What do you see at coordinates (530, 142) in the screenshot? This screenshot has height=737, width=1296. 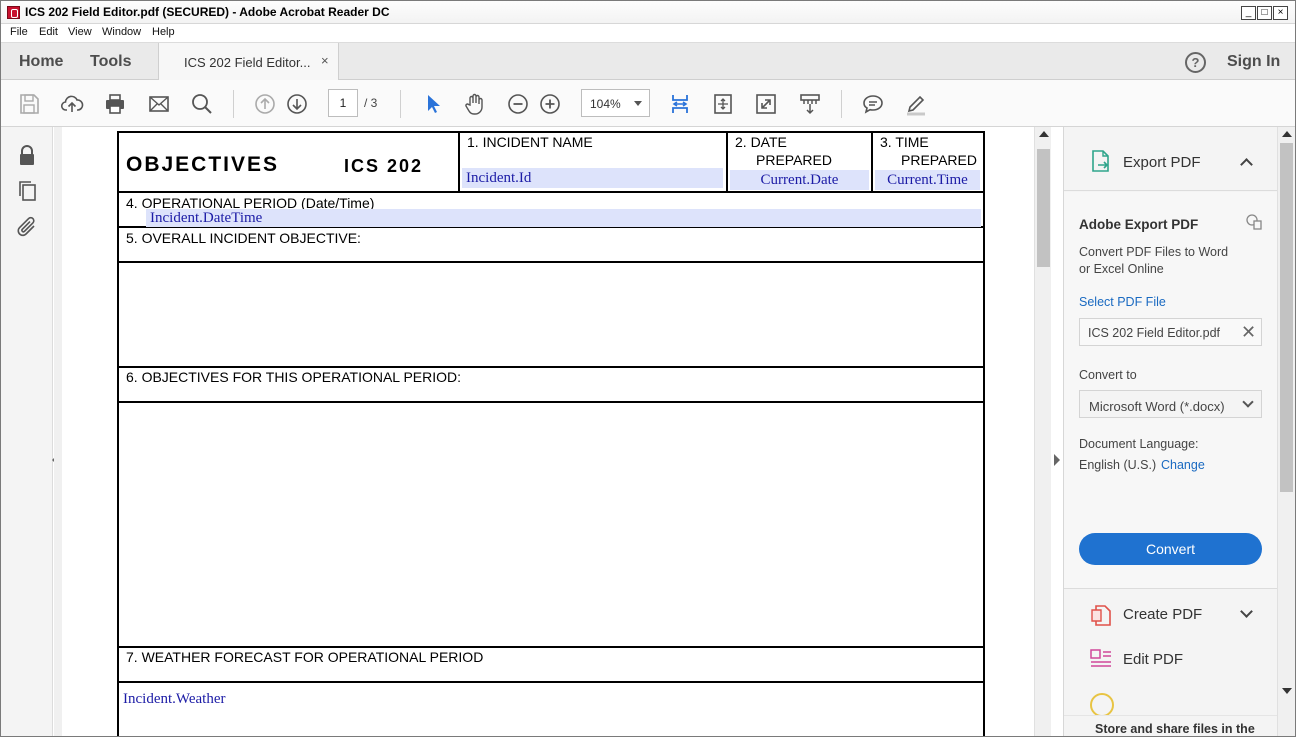 I see `incident-name-label: 1. INCIDENT NAME` at bounding box center [530, 142].